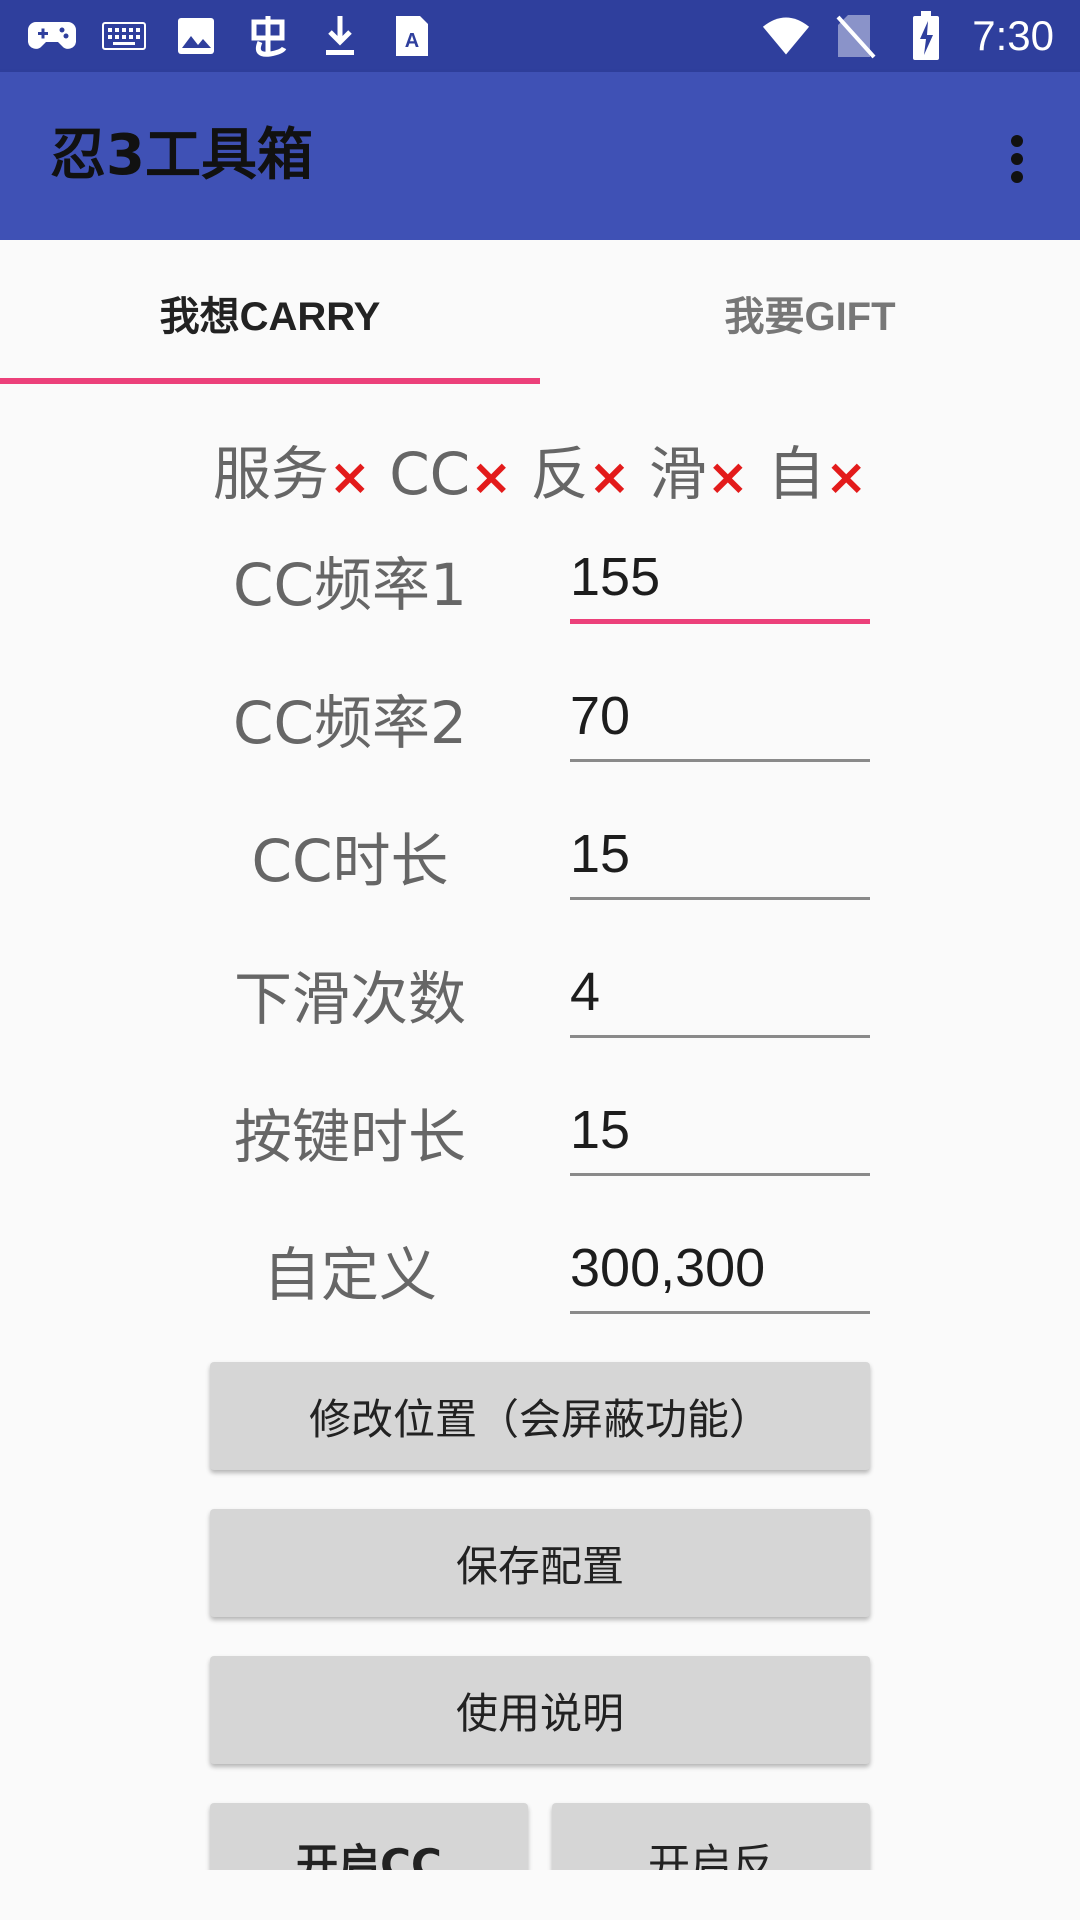 This screenshot has width=1080, height=1920. I want to click on app-title: 忍3工具箱, so click(181, 155).